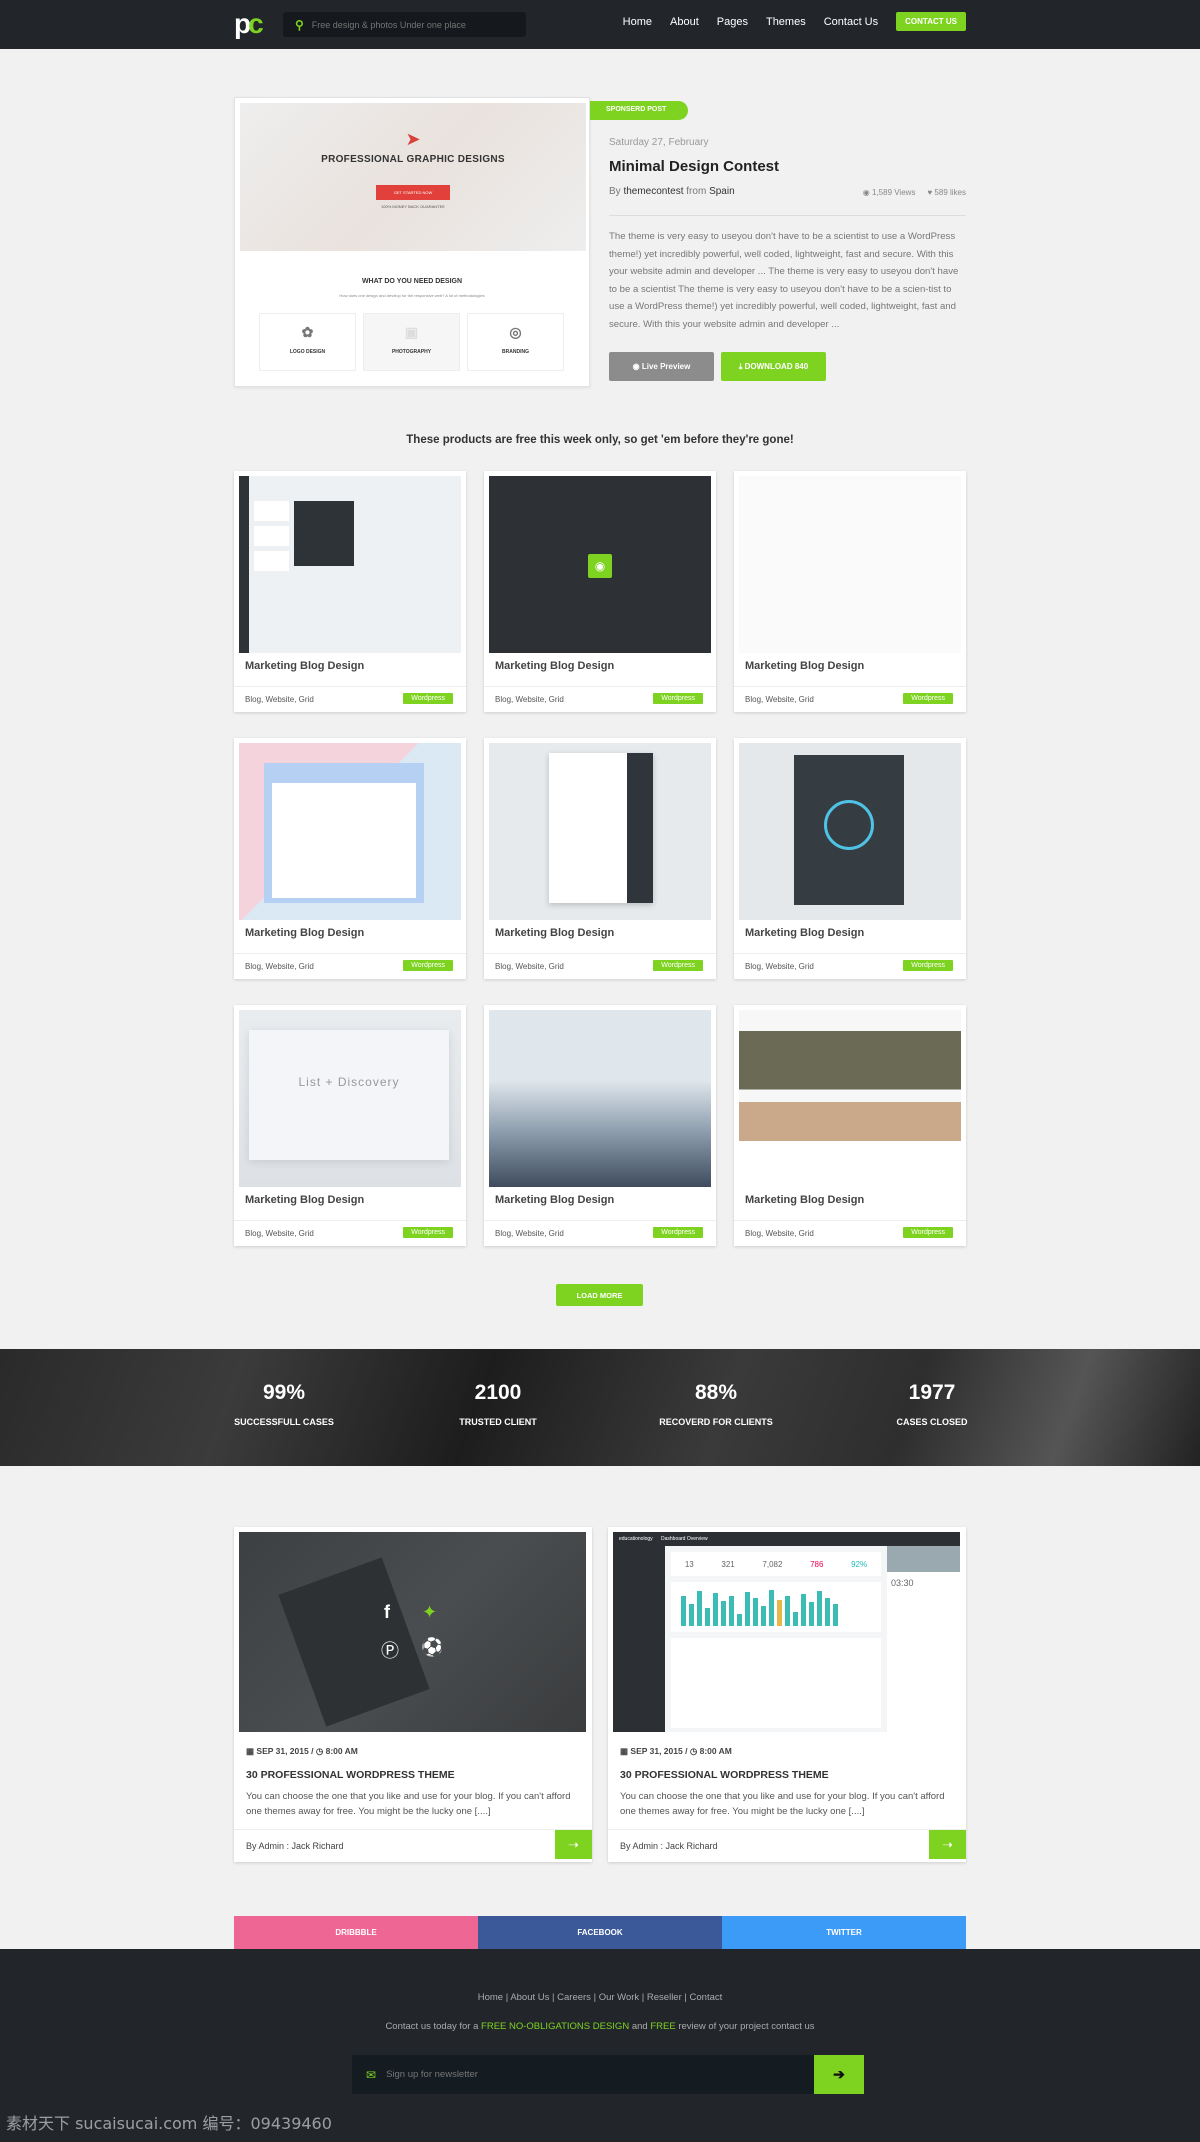 This screenshot has height=2142, width=1200. Describe the element at coordinates (250, 1751) in the screenshot. I see `calendar-icon: ▦` at that location.